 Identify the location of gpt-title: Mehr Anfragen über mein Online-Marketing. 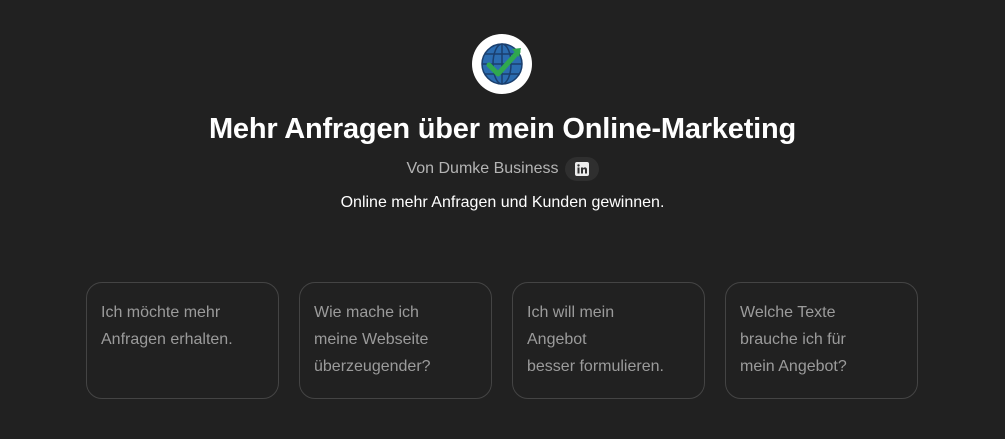
(502, 129).